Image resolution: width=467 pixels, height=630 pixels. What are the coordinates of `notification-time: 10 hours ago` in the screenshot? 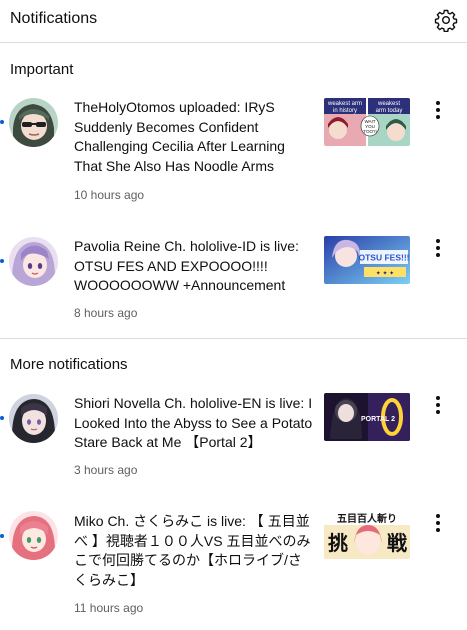 It's located at (109, 195).